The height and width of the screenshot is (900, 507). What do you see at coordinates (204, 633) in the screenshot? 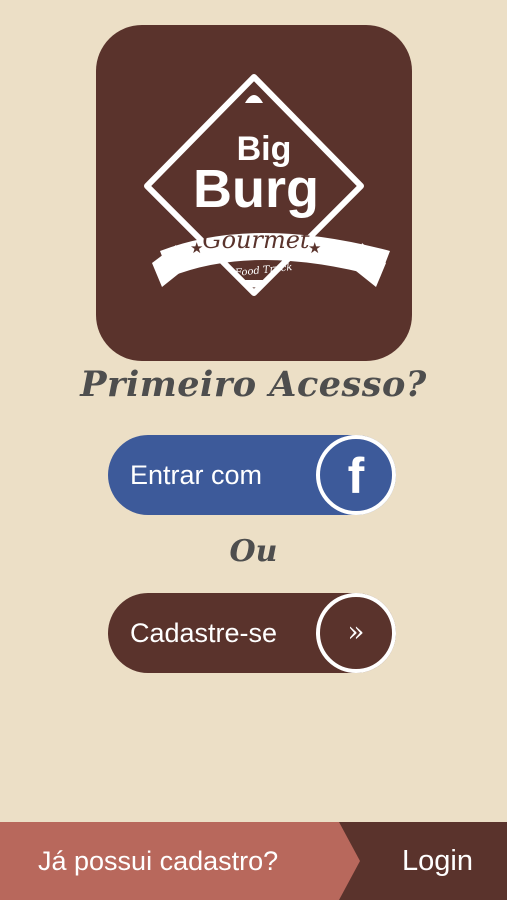
I see `register-label: Cadastre-se` at bounding box center [204, 633].